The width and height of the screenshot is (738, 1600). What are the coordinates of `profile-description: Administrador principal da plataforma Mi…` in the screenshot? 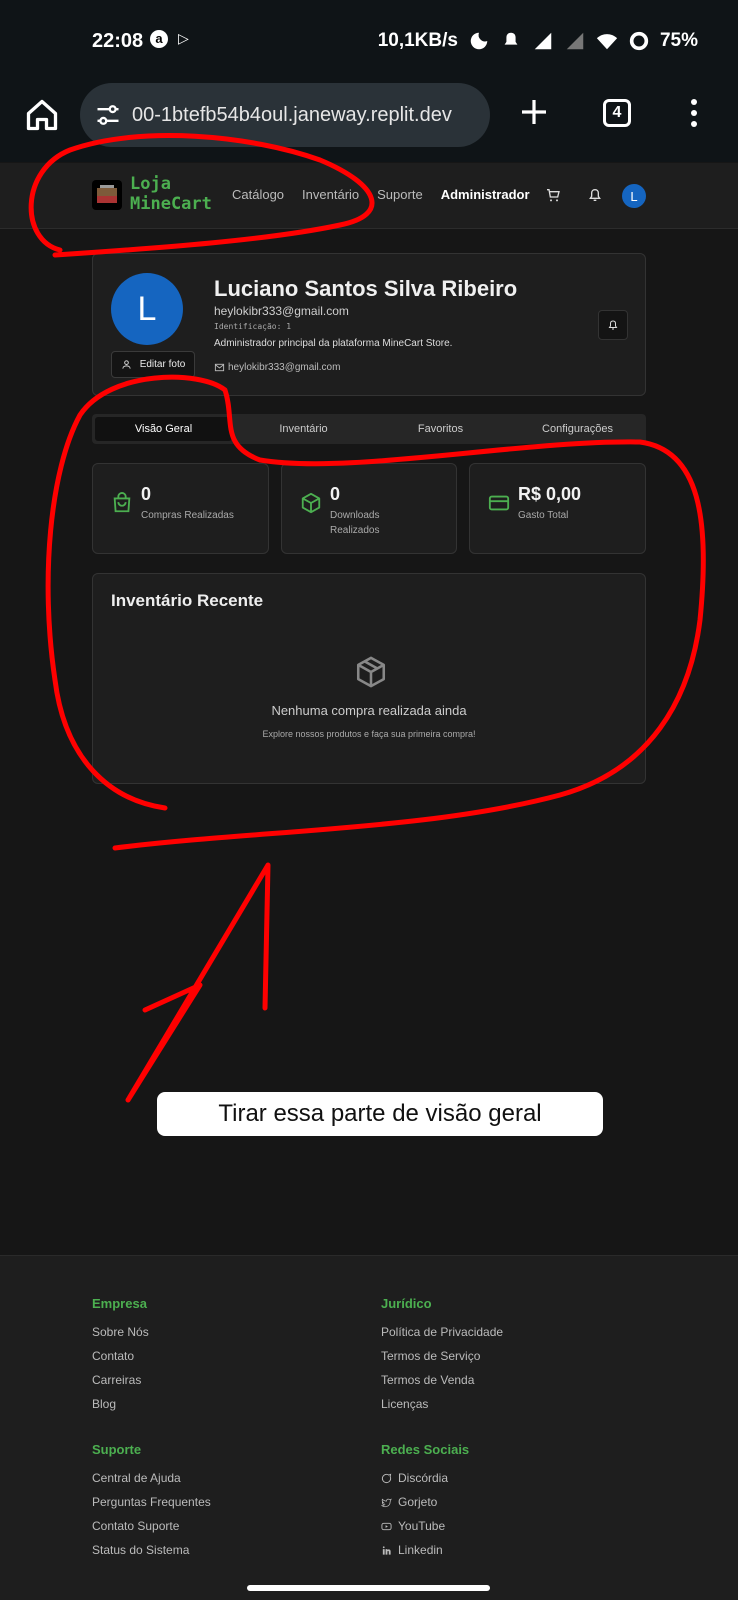 It's located at (333, 343).